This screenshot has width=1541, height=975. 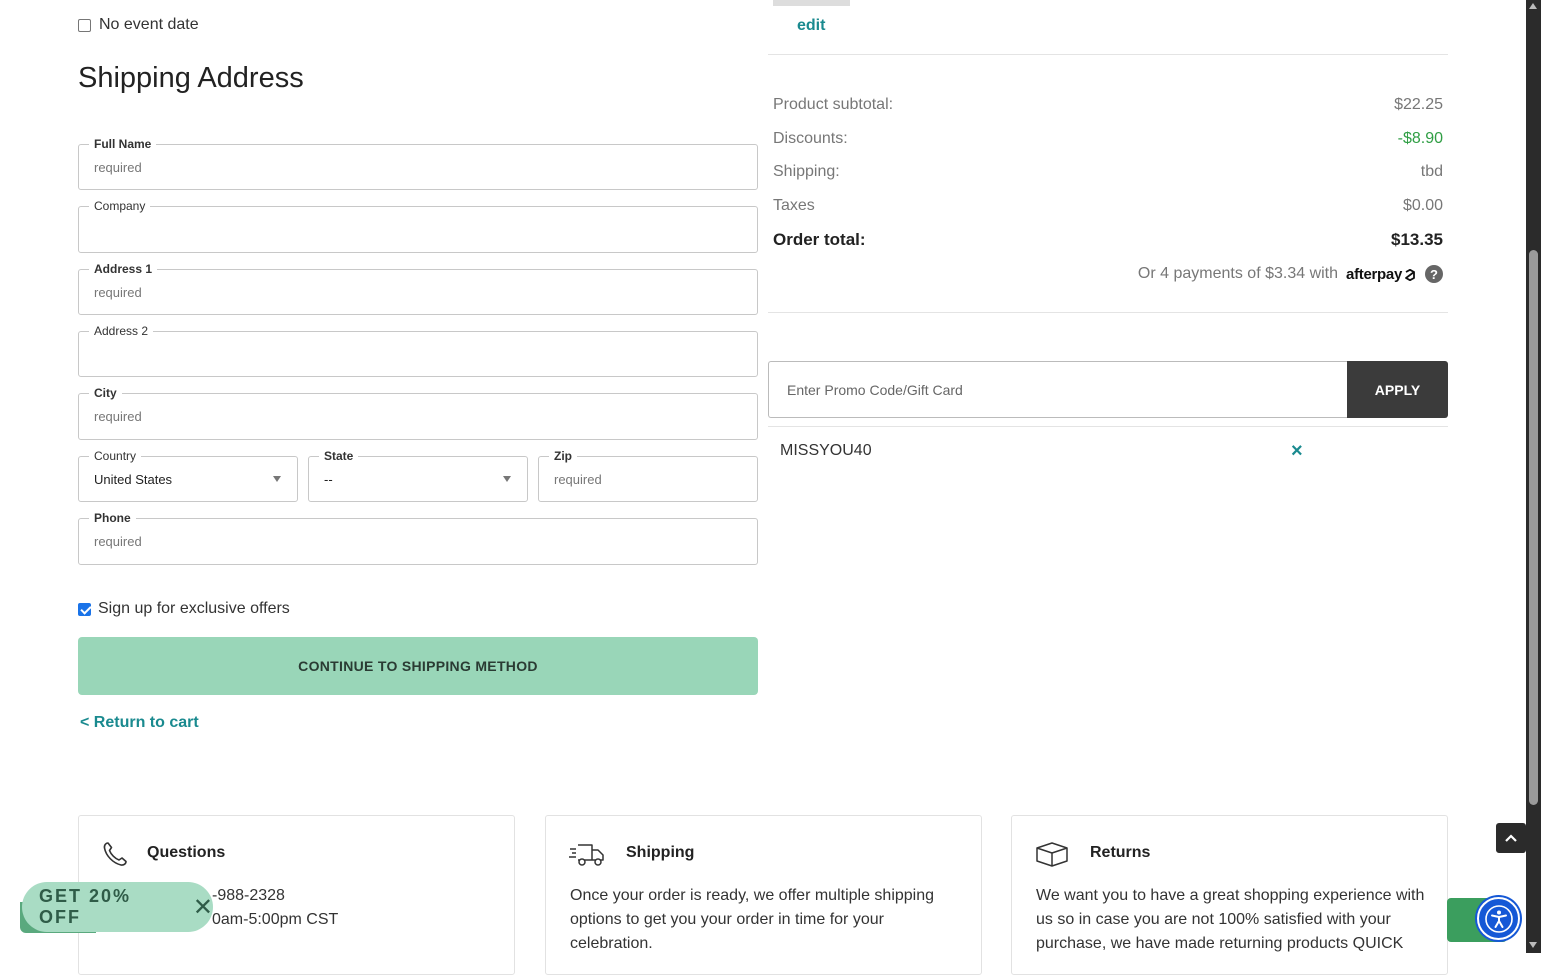 What do you see at coordinates (105, 393) in the screenshot?
I see `city-label: City` at bounding box center [105, 393].